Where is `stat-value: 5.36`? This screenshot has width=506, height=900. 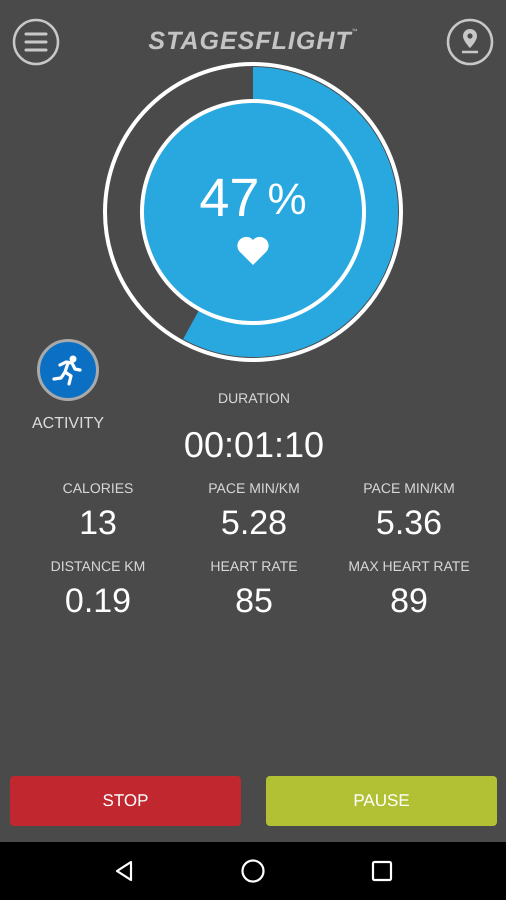 stat-value: 5.36 is located at coordinates (409, 523).